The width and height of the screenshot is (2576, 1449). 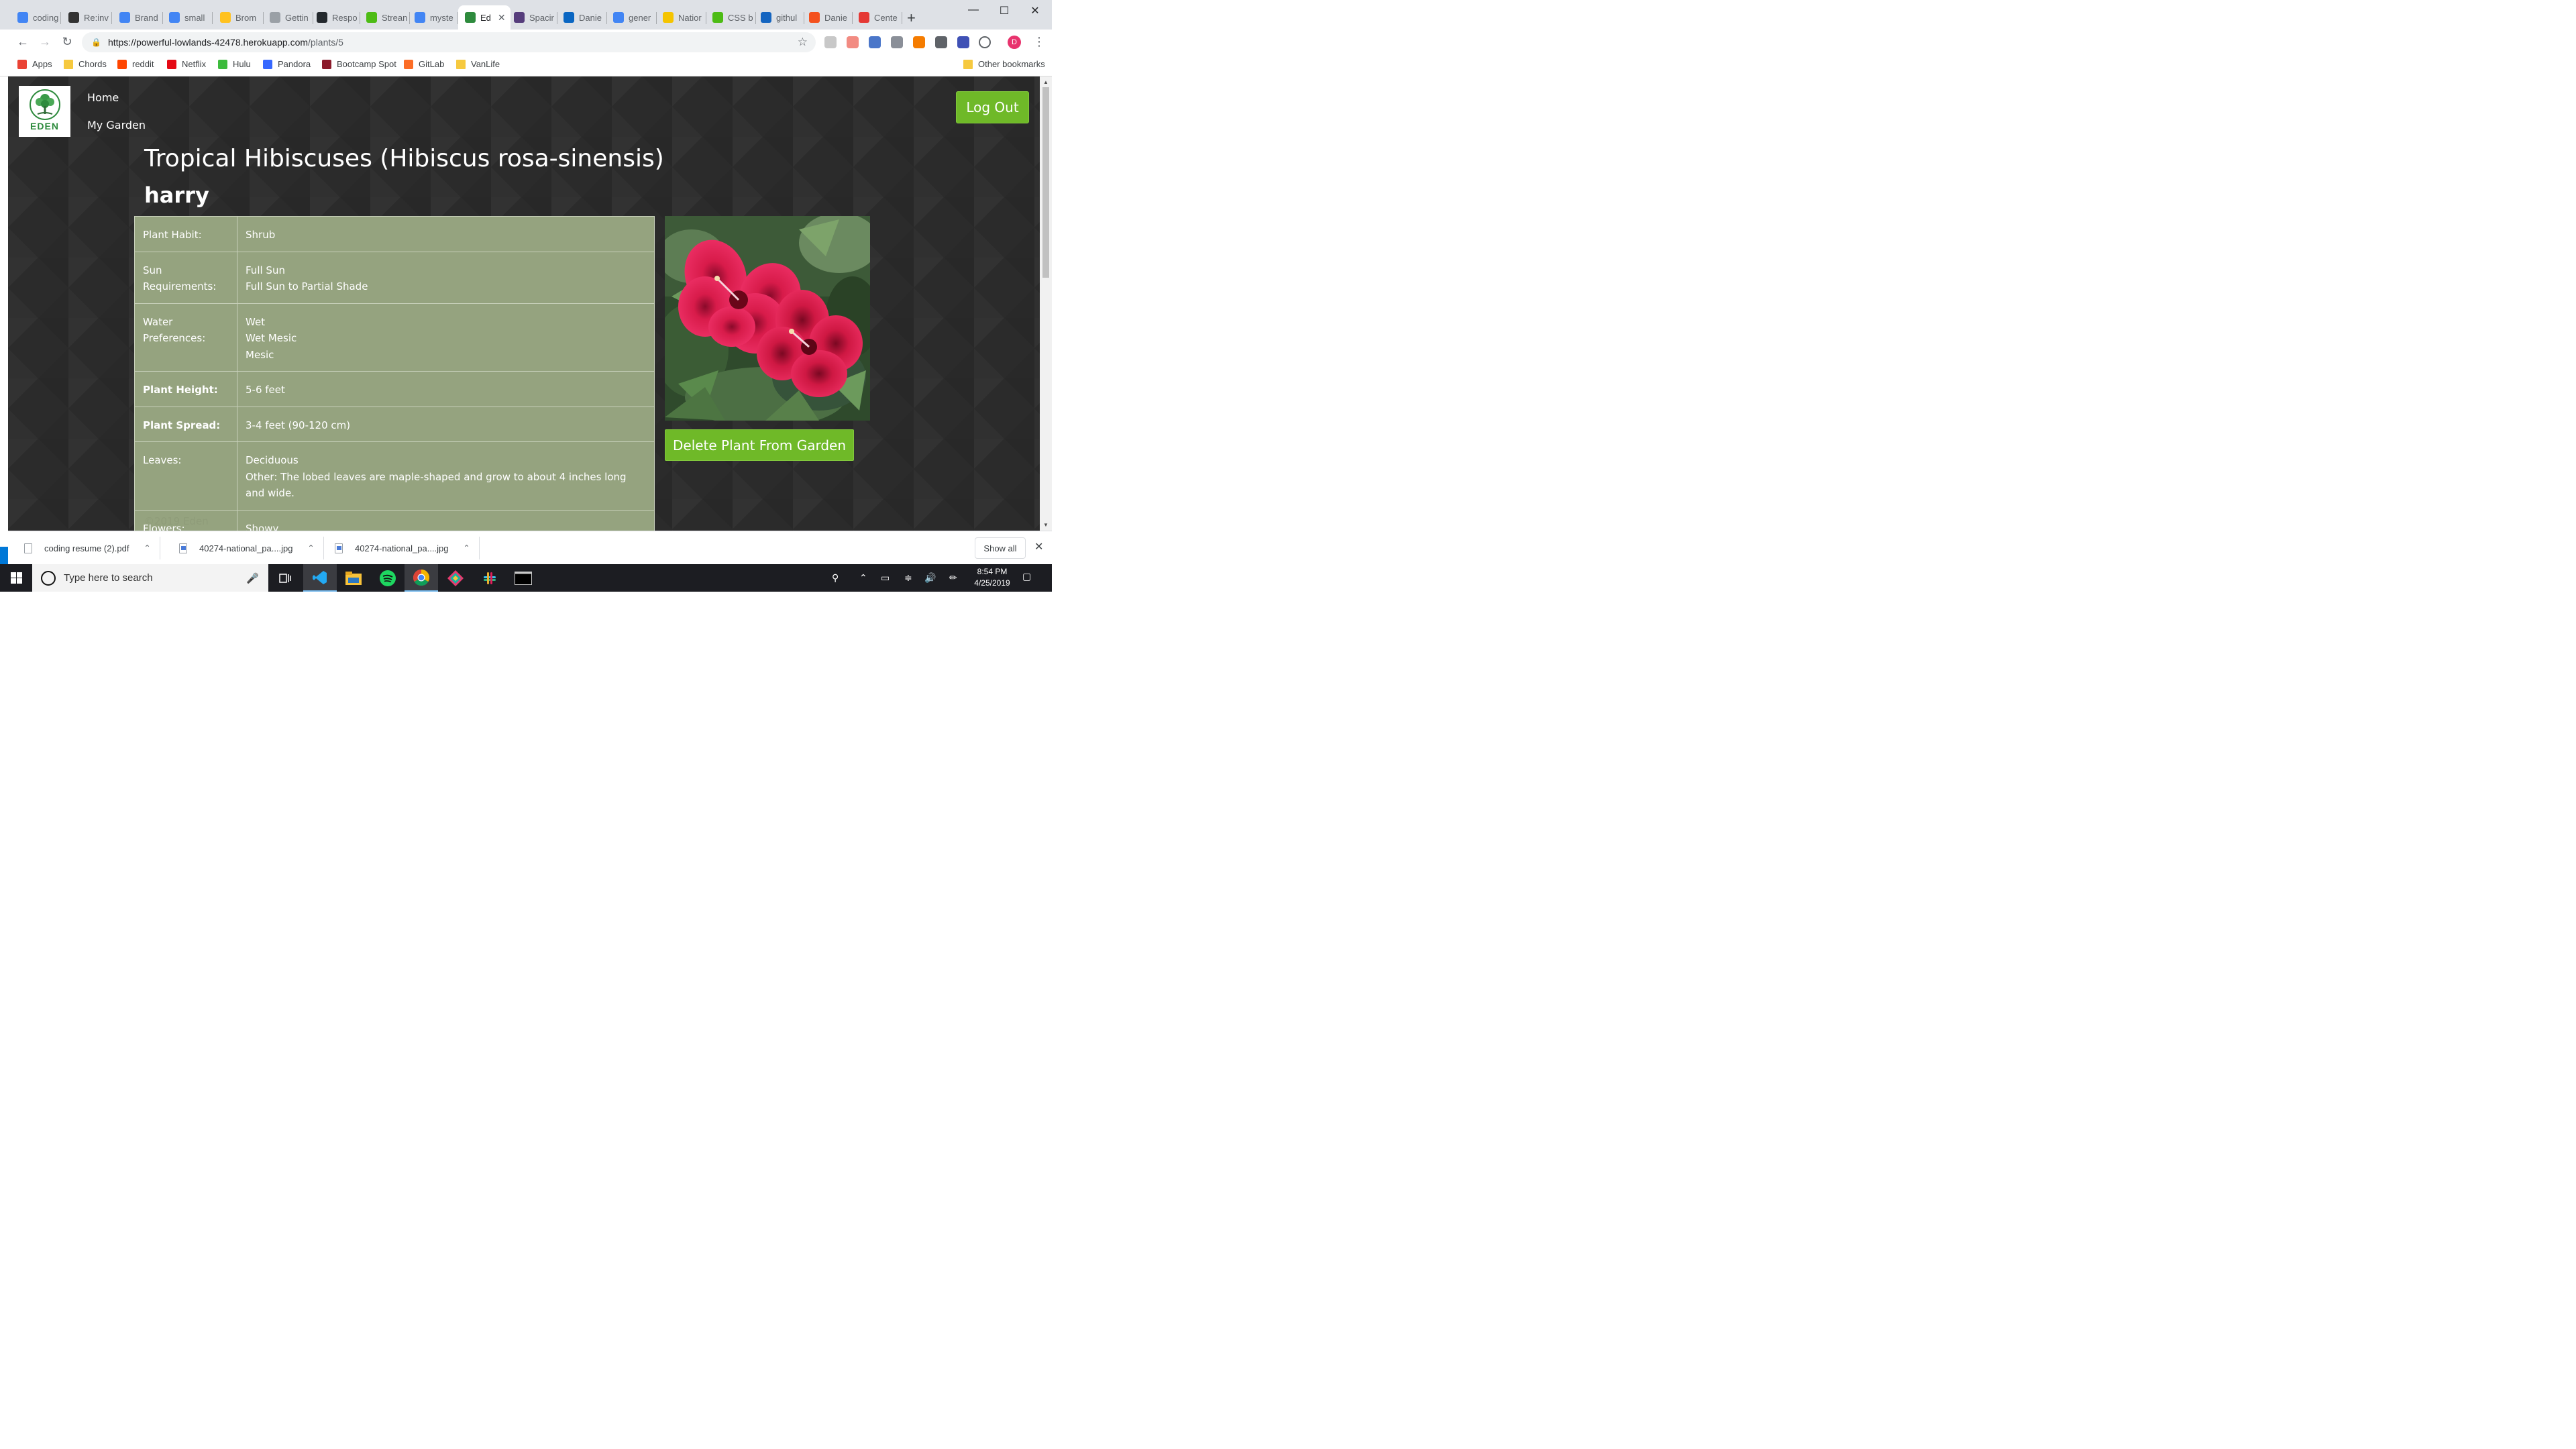 What do you see at coordinates (36, 17) in the screenshot?
I see `browser-tab: coding` at bounding box center [36, 17].